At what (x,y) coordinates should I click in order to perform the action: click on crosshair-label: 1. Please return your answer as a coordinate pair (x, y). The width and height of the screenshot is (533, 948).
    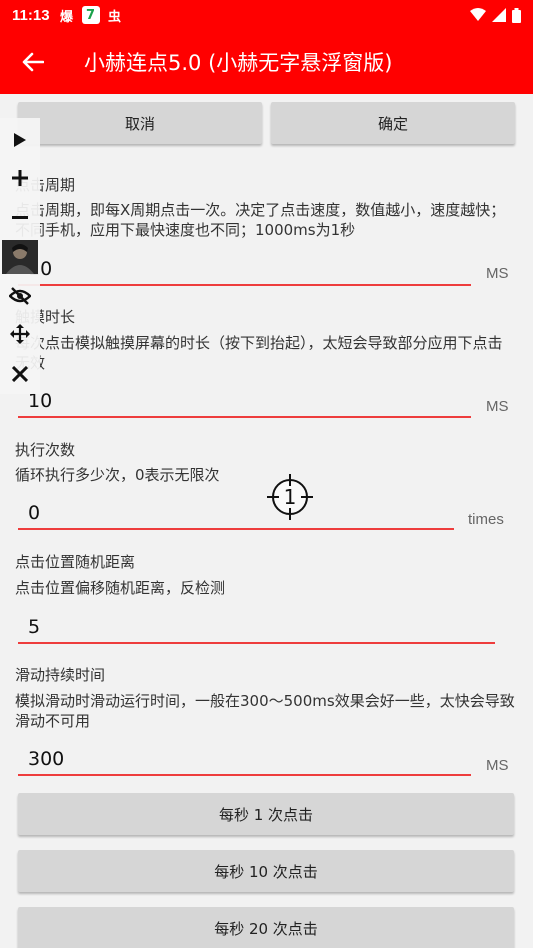
    Looking at the image, I should click on (290, 497).